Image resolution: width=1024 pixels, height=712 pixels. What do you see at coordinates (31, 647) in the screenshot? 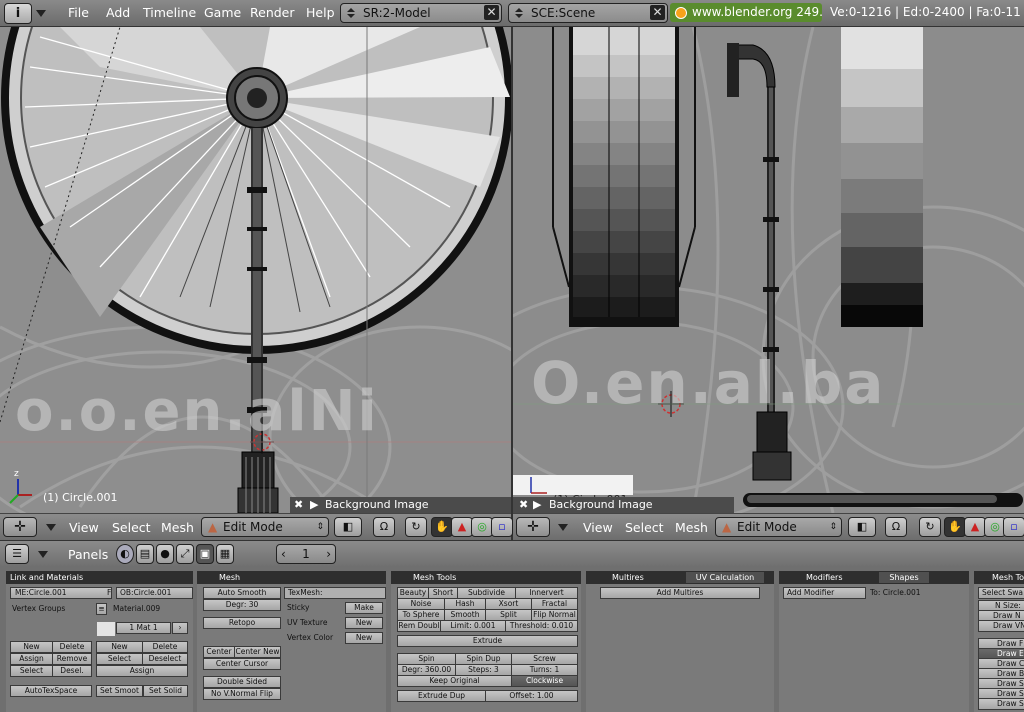
I see `vg-new-button: New` at bounding box center [31, 647].